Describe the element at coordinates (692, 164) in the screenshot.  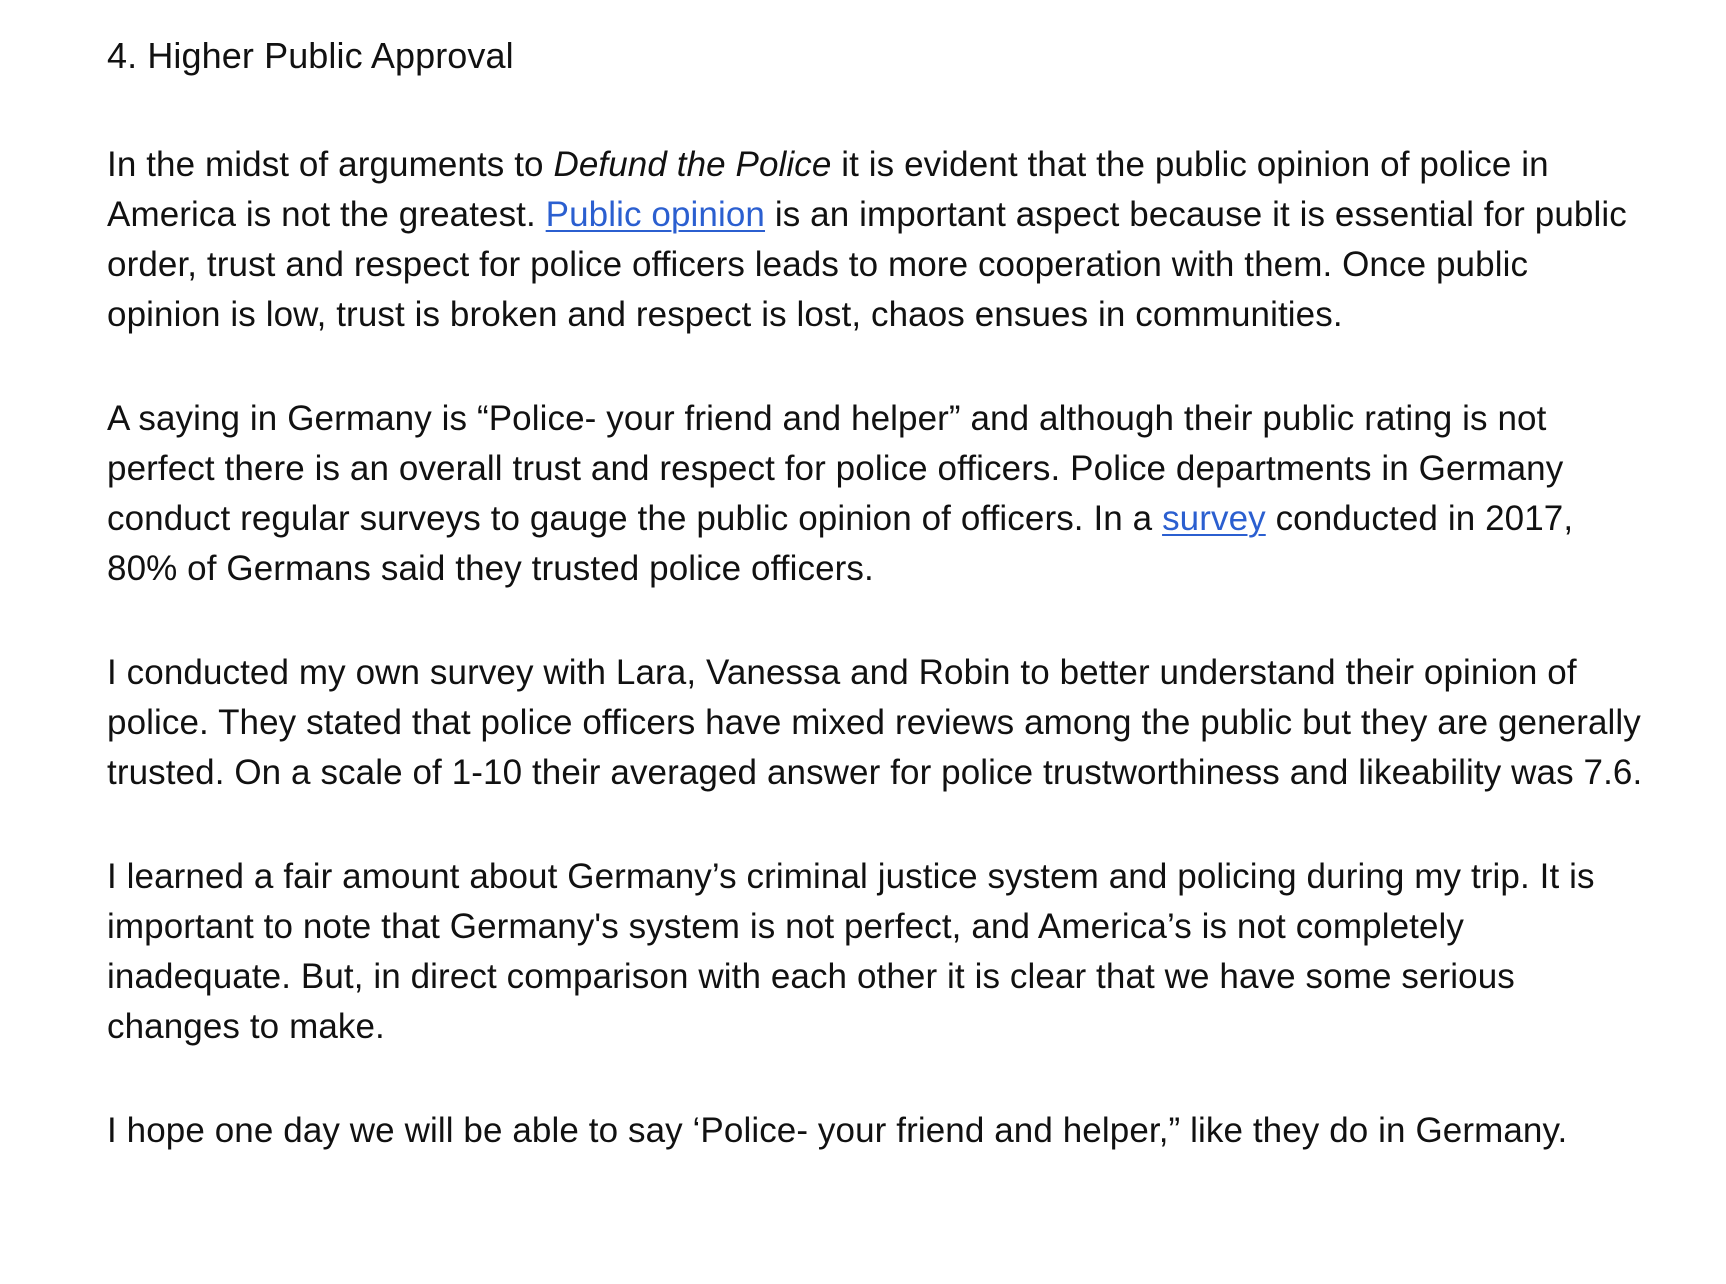
I see `italic-phrase: Defund the Police` at that location.